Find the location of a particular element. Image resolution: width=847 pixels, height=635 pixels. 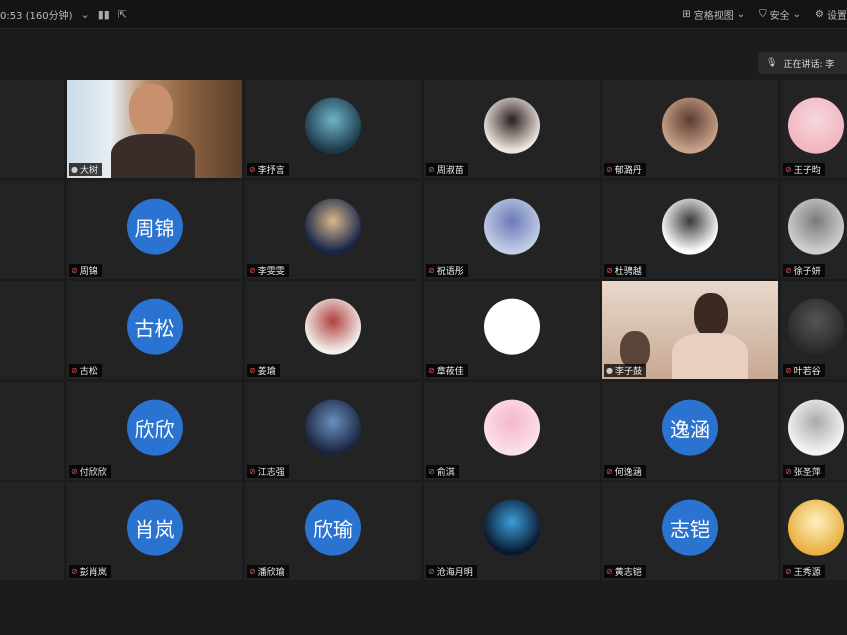

share-out-icon: ⇱ is located at coordinates (122, 14).